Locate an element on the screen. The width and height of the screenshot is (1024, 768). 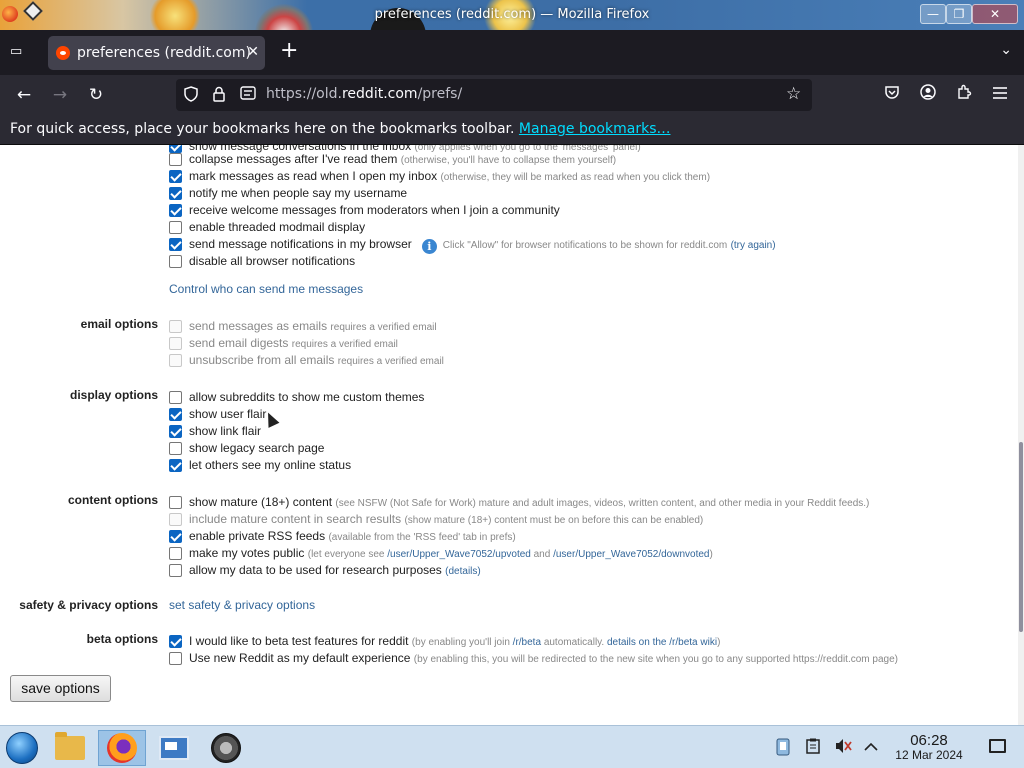
tab-preferences: preferences (reddit.com) ✕ is located at coordinates (156, 53).